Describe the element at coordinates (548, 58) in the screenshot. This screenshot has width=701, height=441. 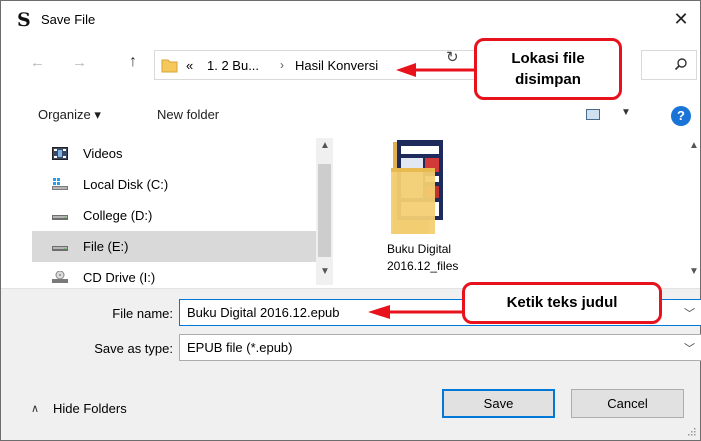
I see `location-callout-line: Lokasi file` at that location.